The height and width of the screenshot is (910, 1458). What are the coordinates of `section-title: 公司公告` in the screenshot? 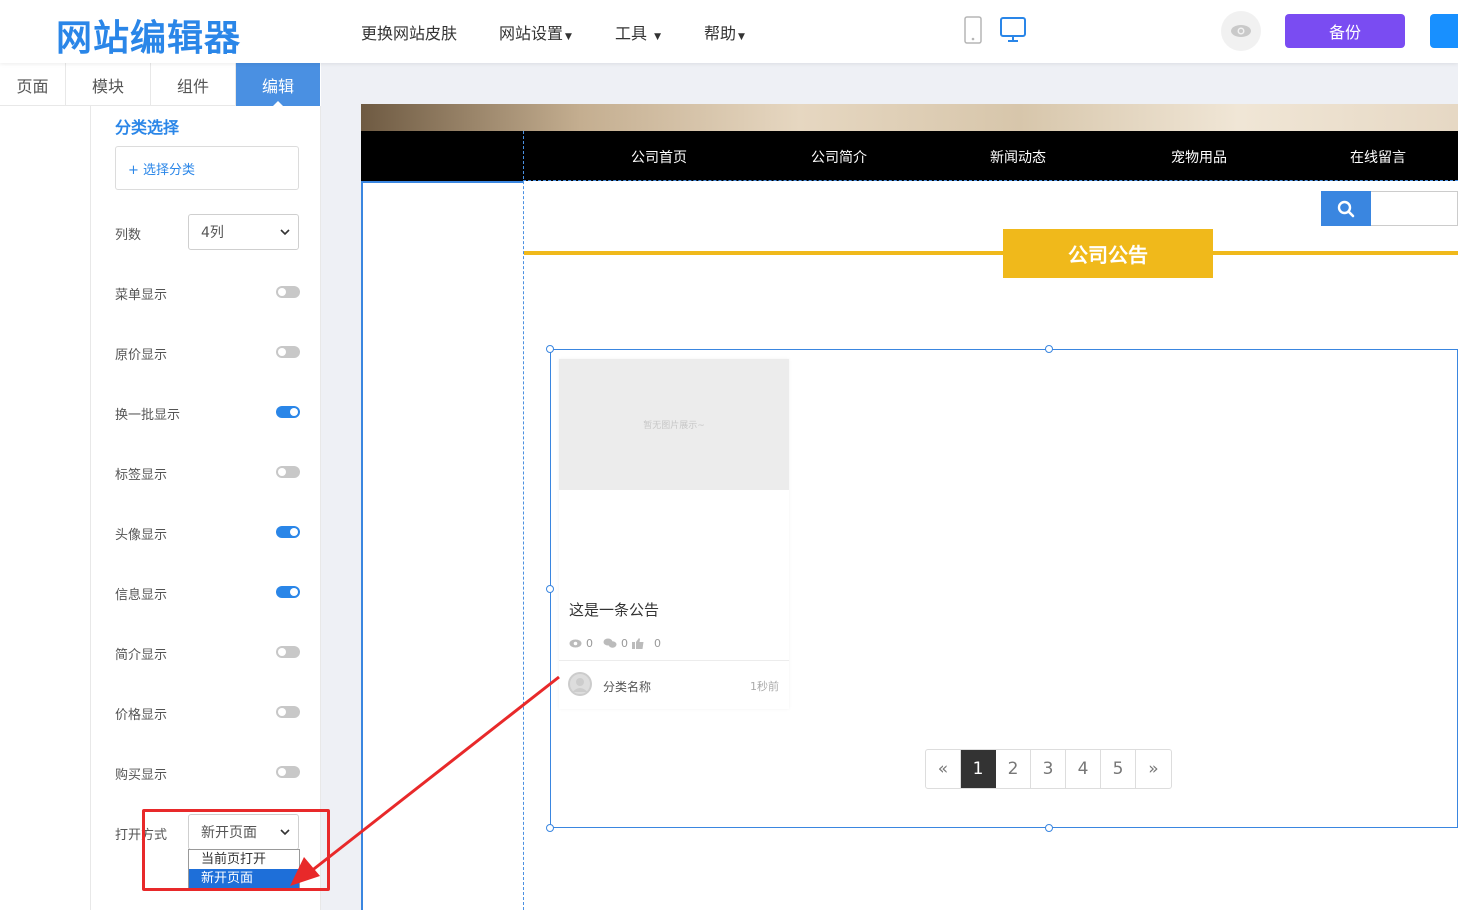 It's located at (1108, 253).